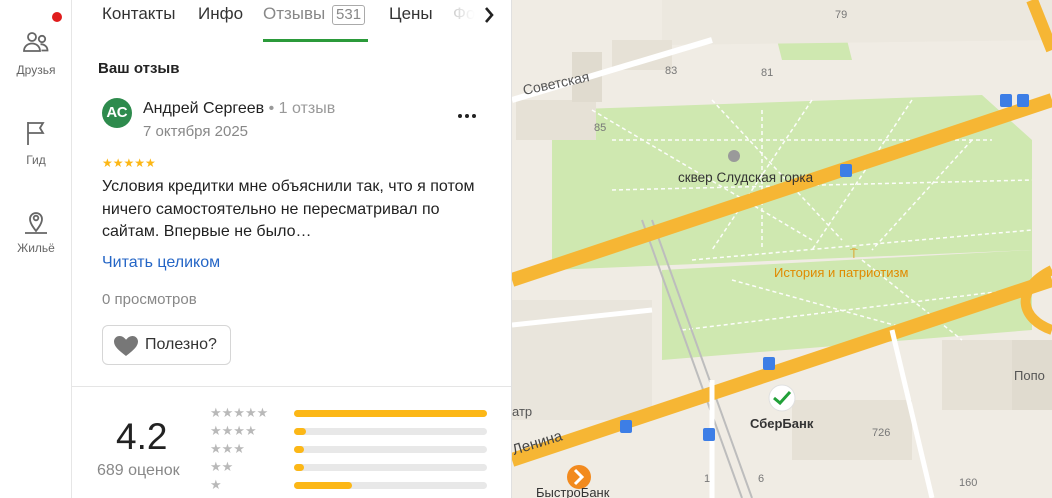 The image size is (1052, 498). What do you see at coordinates (349, 15) in the screenshot?
I see `reviews-count-badge: 531` at bounding box center [349, 15].